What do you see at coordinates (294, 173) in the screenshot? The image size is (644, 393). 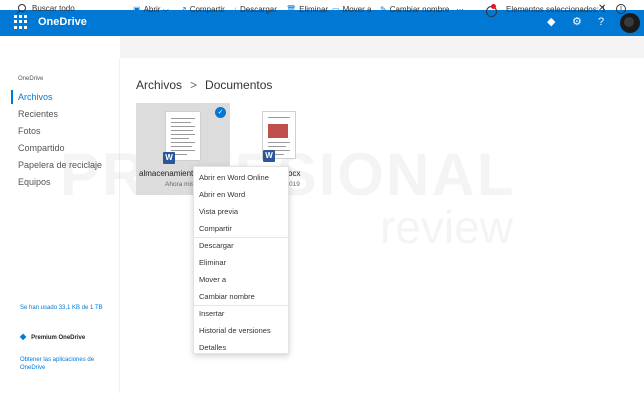 I see `file-name: ocx` at bounding box center [294, 173].